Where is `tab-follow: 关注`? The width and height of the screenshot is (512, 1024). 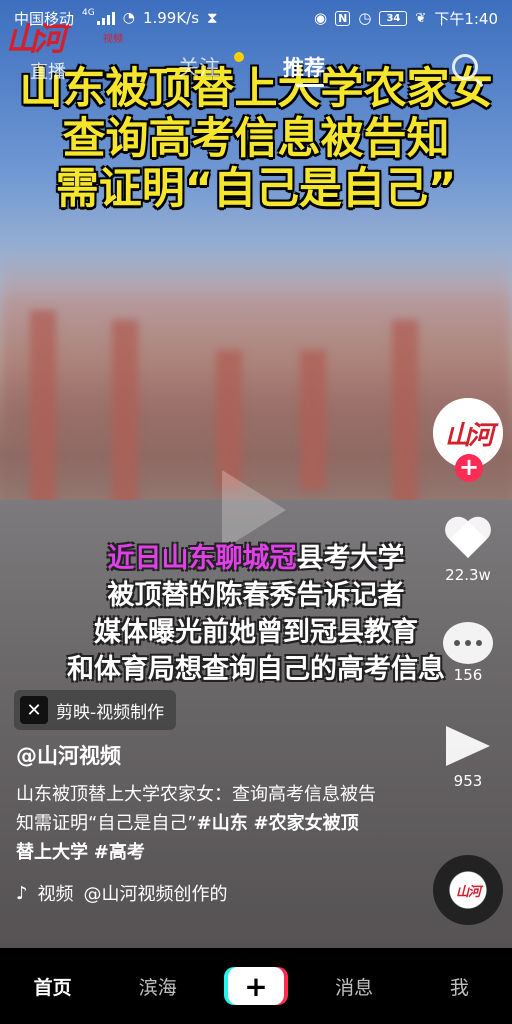
tab-follow: 关注 is located at coordinates (199, 67).